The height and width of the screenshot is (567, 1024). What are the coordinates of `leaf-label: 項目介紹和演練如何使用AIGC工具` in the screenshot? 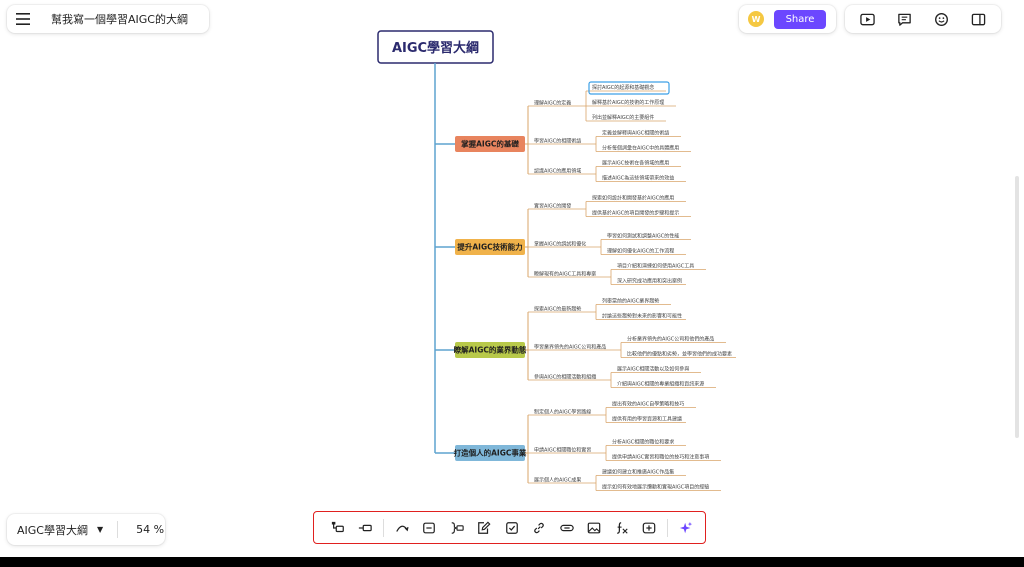 It's located at (655, 266).